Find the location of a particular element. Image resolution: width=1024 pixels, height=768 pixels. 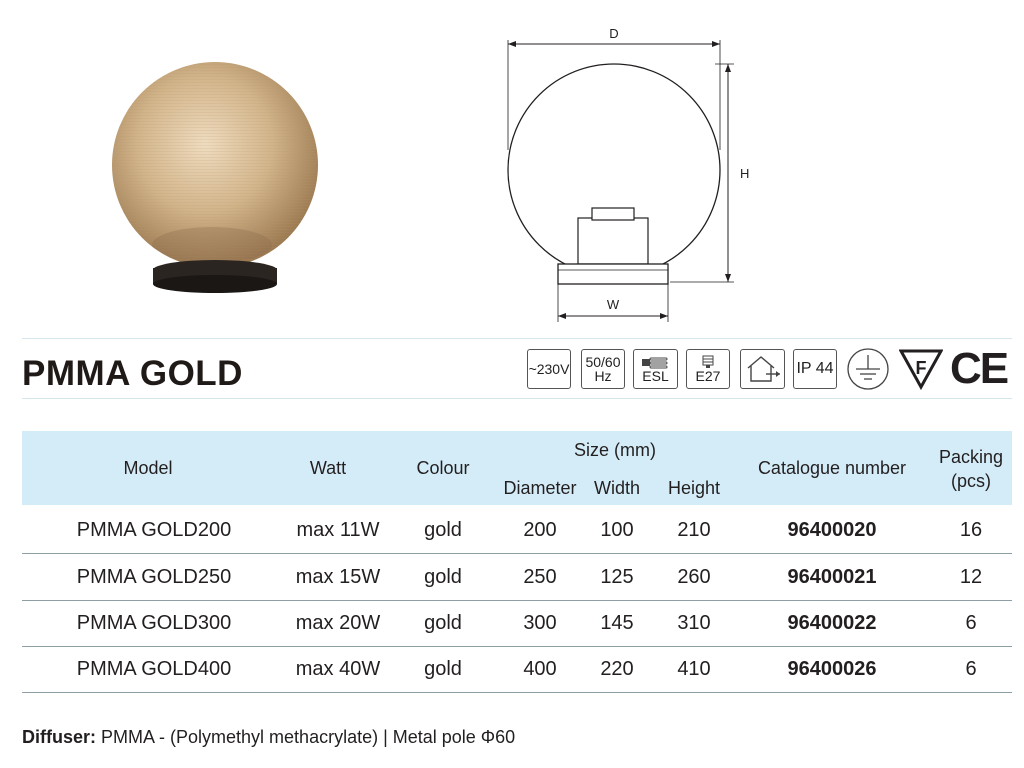

cell-model: PMMA GOLD300 is located at coordinates (154, 623).